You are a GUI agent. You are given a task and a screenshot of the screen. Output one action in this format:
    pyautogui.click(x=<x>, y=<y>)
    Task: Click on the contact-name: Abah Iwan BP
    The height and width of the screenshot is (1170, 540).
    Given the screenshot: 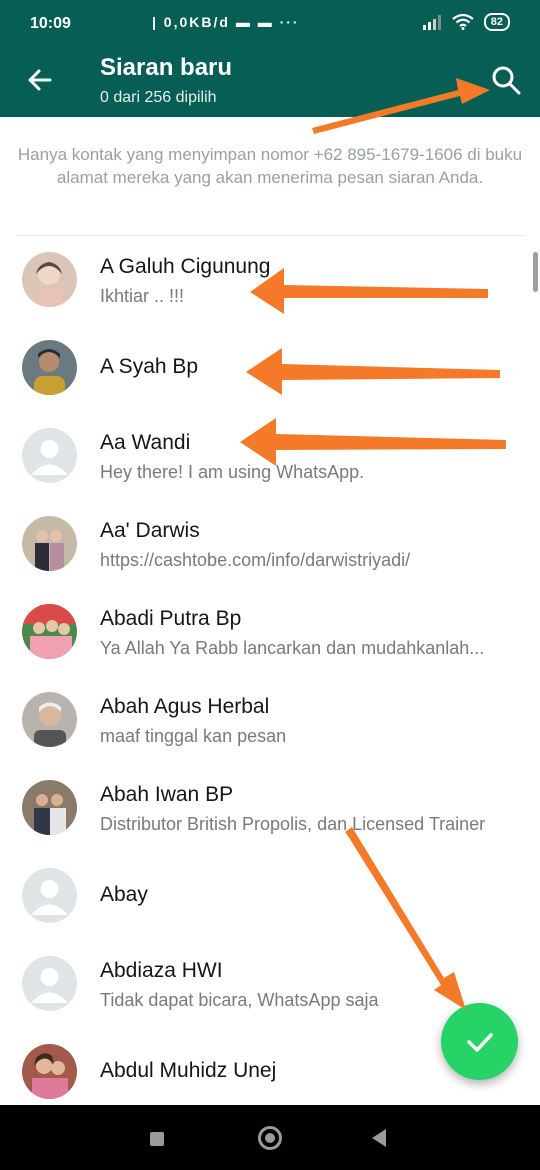 What is the action you would take?
    pyautogui.click(x=167, y=794)
    